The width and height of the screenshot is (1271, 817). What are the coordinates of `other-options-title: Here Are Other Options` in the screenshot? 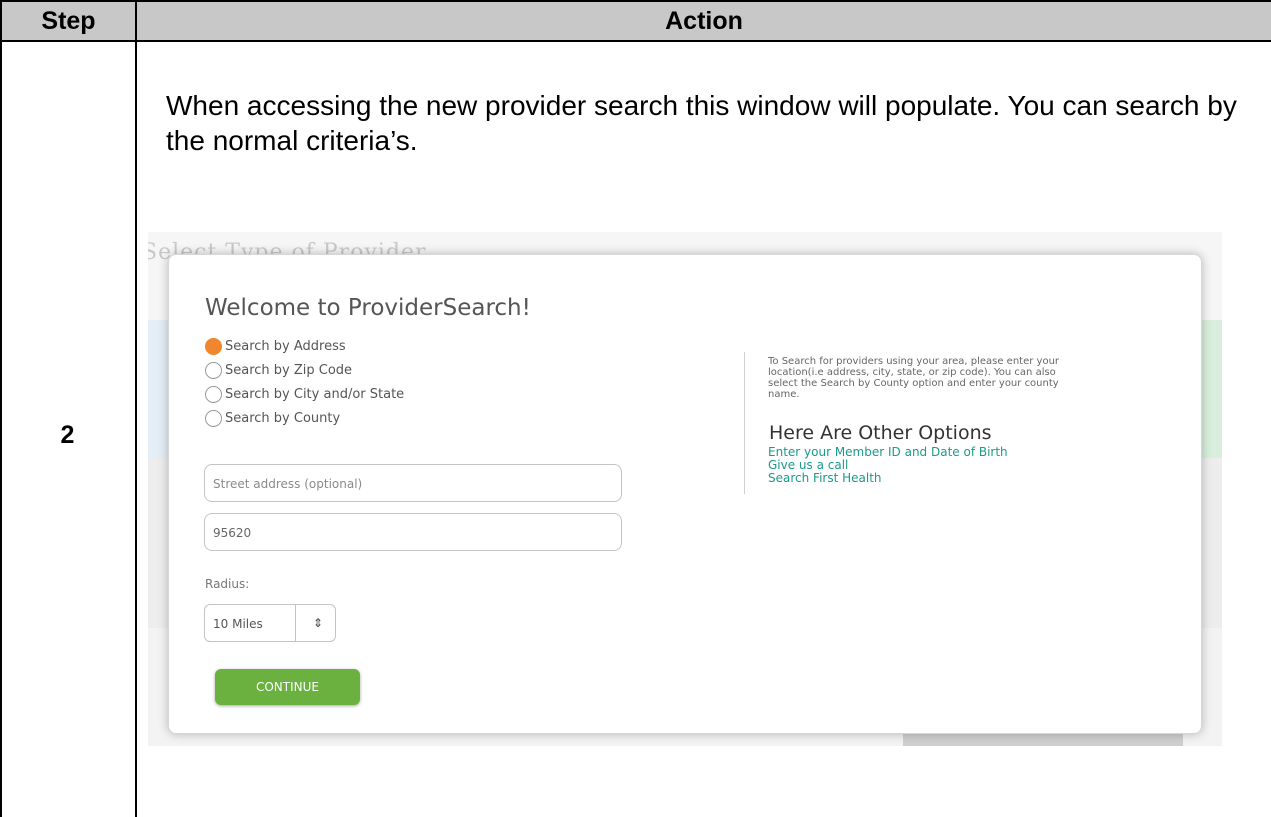 It's located at (880, 433).